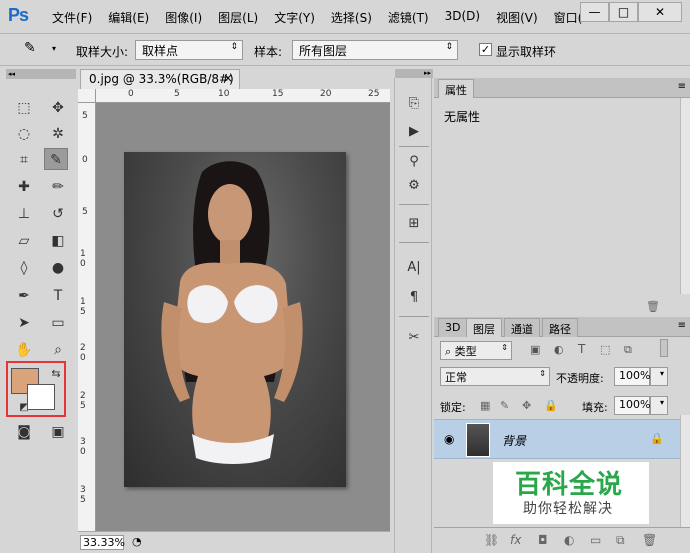 The image size is (690, 553). Describe the element at coordinates (522, 327) in the screenshot. I see `tab-channels: 通道` at that location.